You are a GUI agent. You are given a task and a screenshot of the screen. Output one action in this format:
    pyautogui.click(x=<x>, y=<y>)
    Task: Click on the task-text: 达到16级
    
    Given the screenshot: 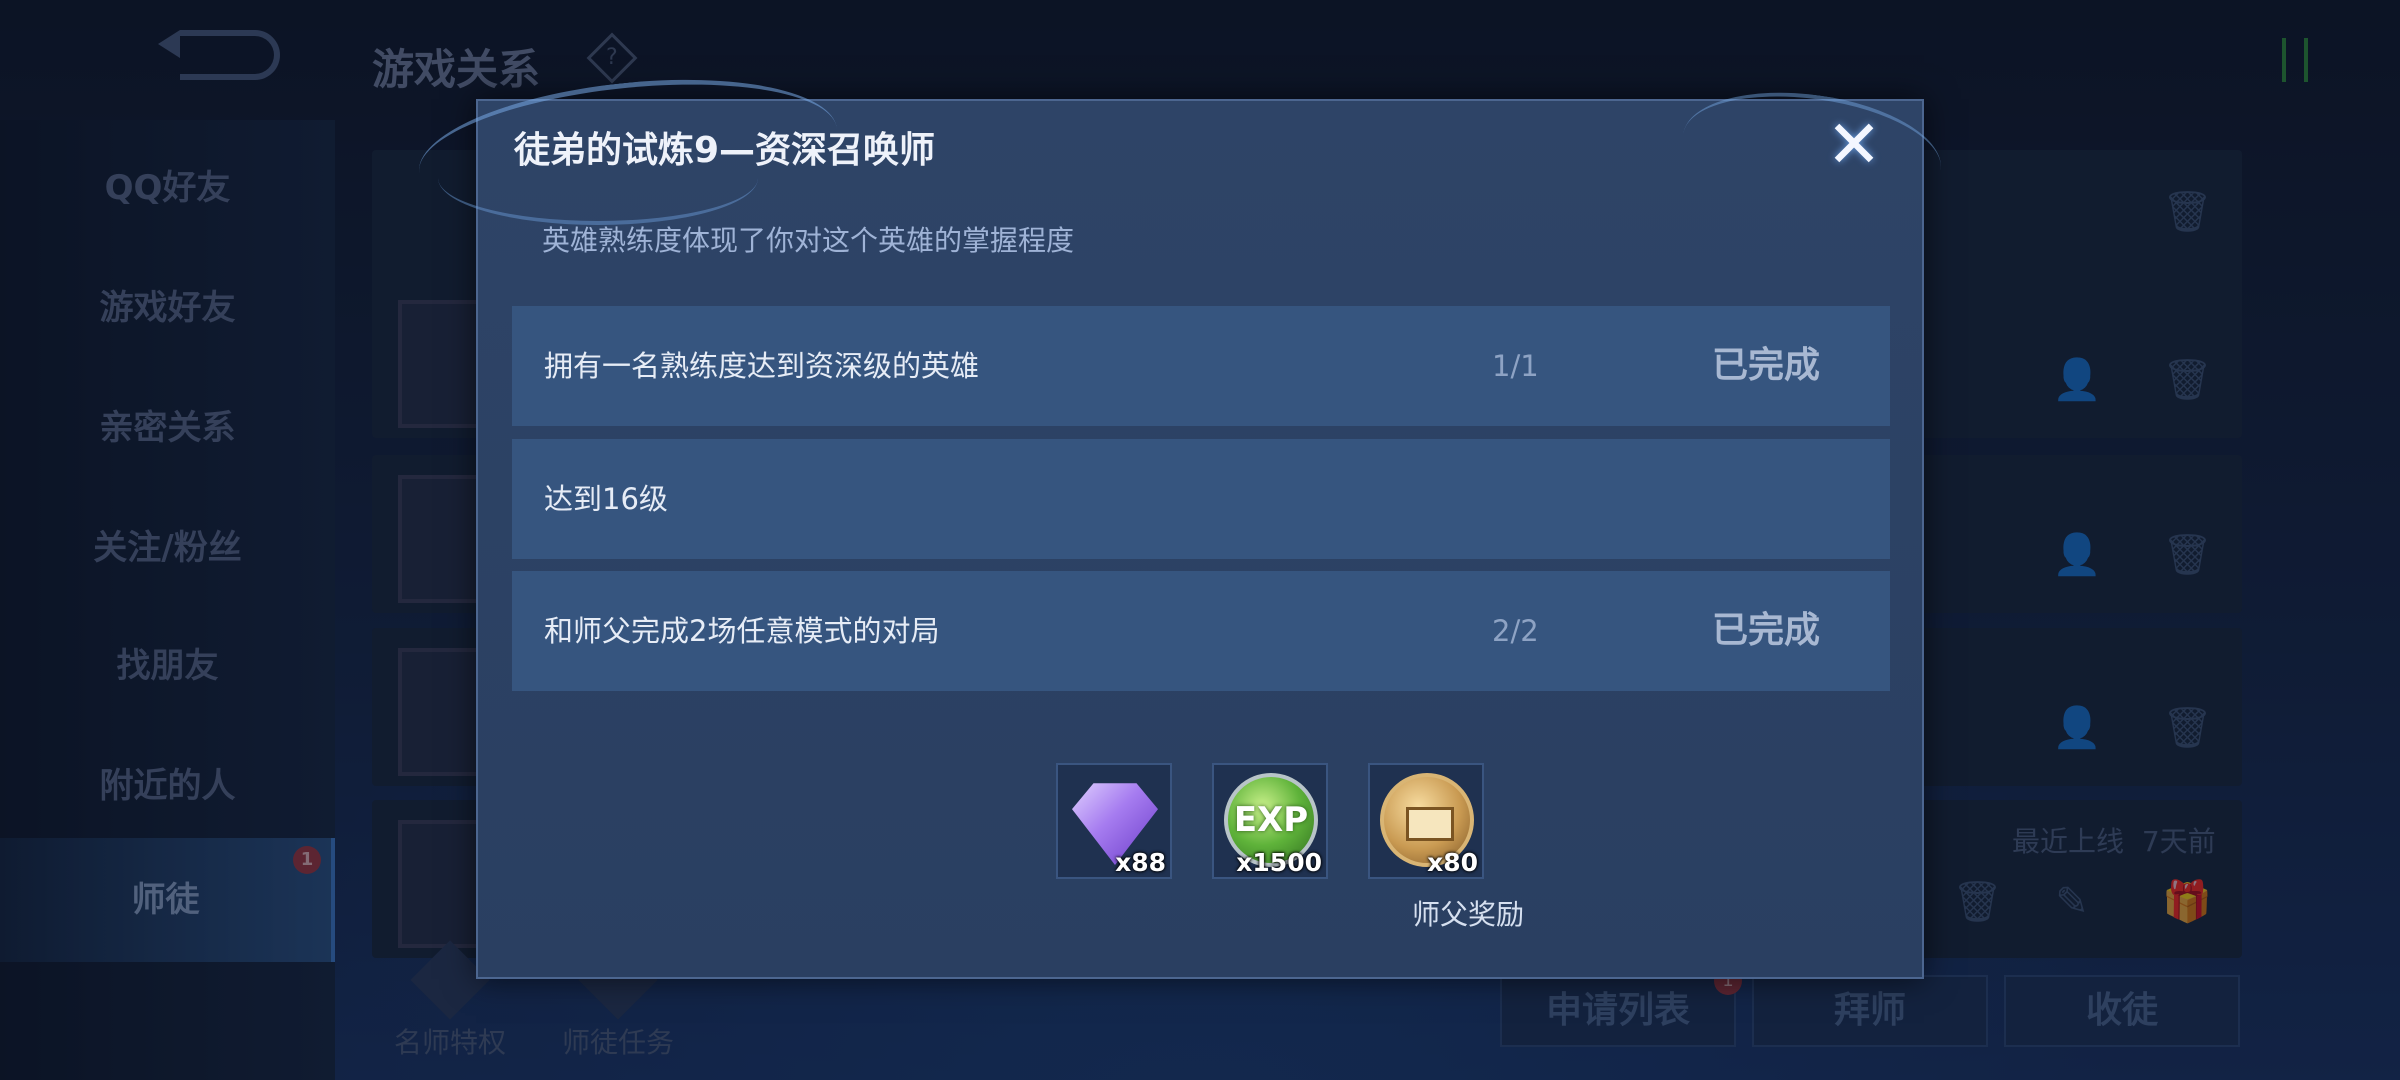 What is the action you would take?
    pyautogui.click(x=606, y=499)
    